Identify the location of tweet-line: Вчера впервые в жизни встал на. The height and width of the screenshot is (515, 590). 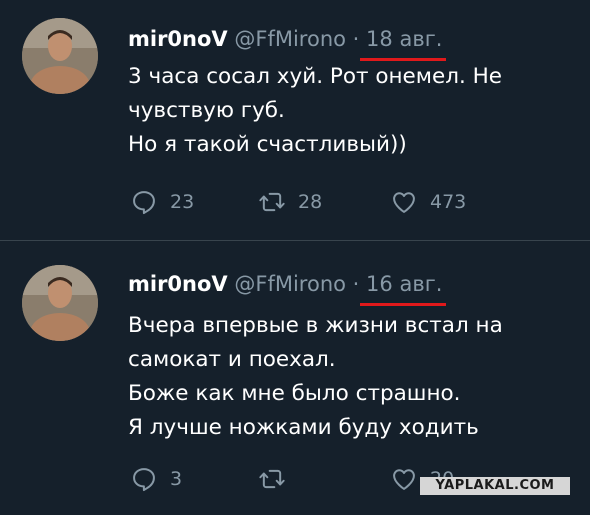
(315, 325).